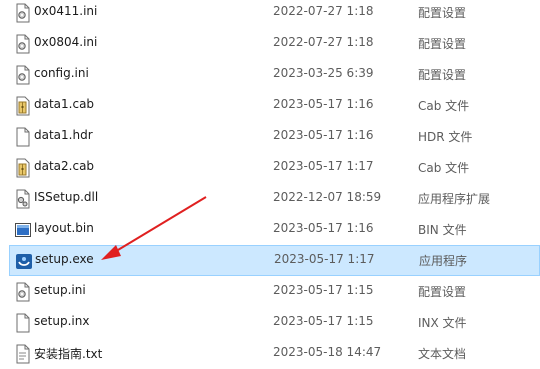 The width and height of the screenshot is (540, 369). Describe the element at coordinates (23, 230) in the screenshot. I see `binary-file-icon` at that location.